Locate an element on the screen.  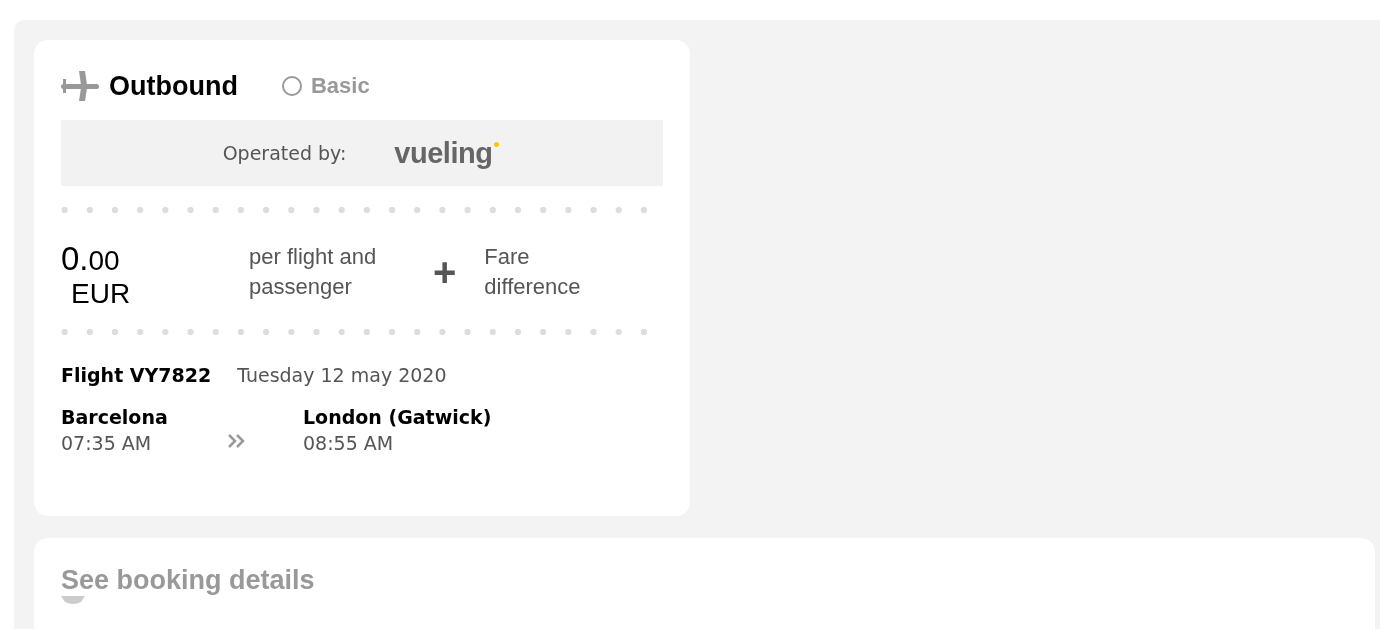
fare-radio: Basic is located at coordinates (325, 86).